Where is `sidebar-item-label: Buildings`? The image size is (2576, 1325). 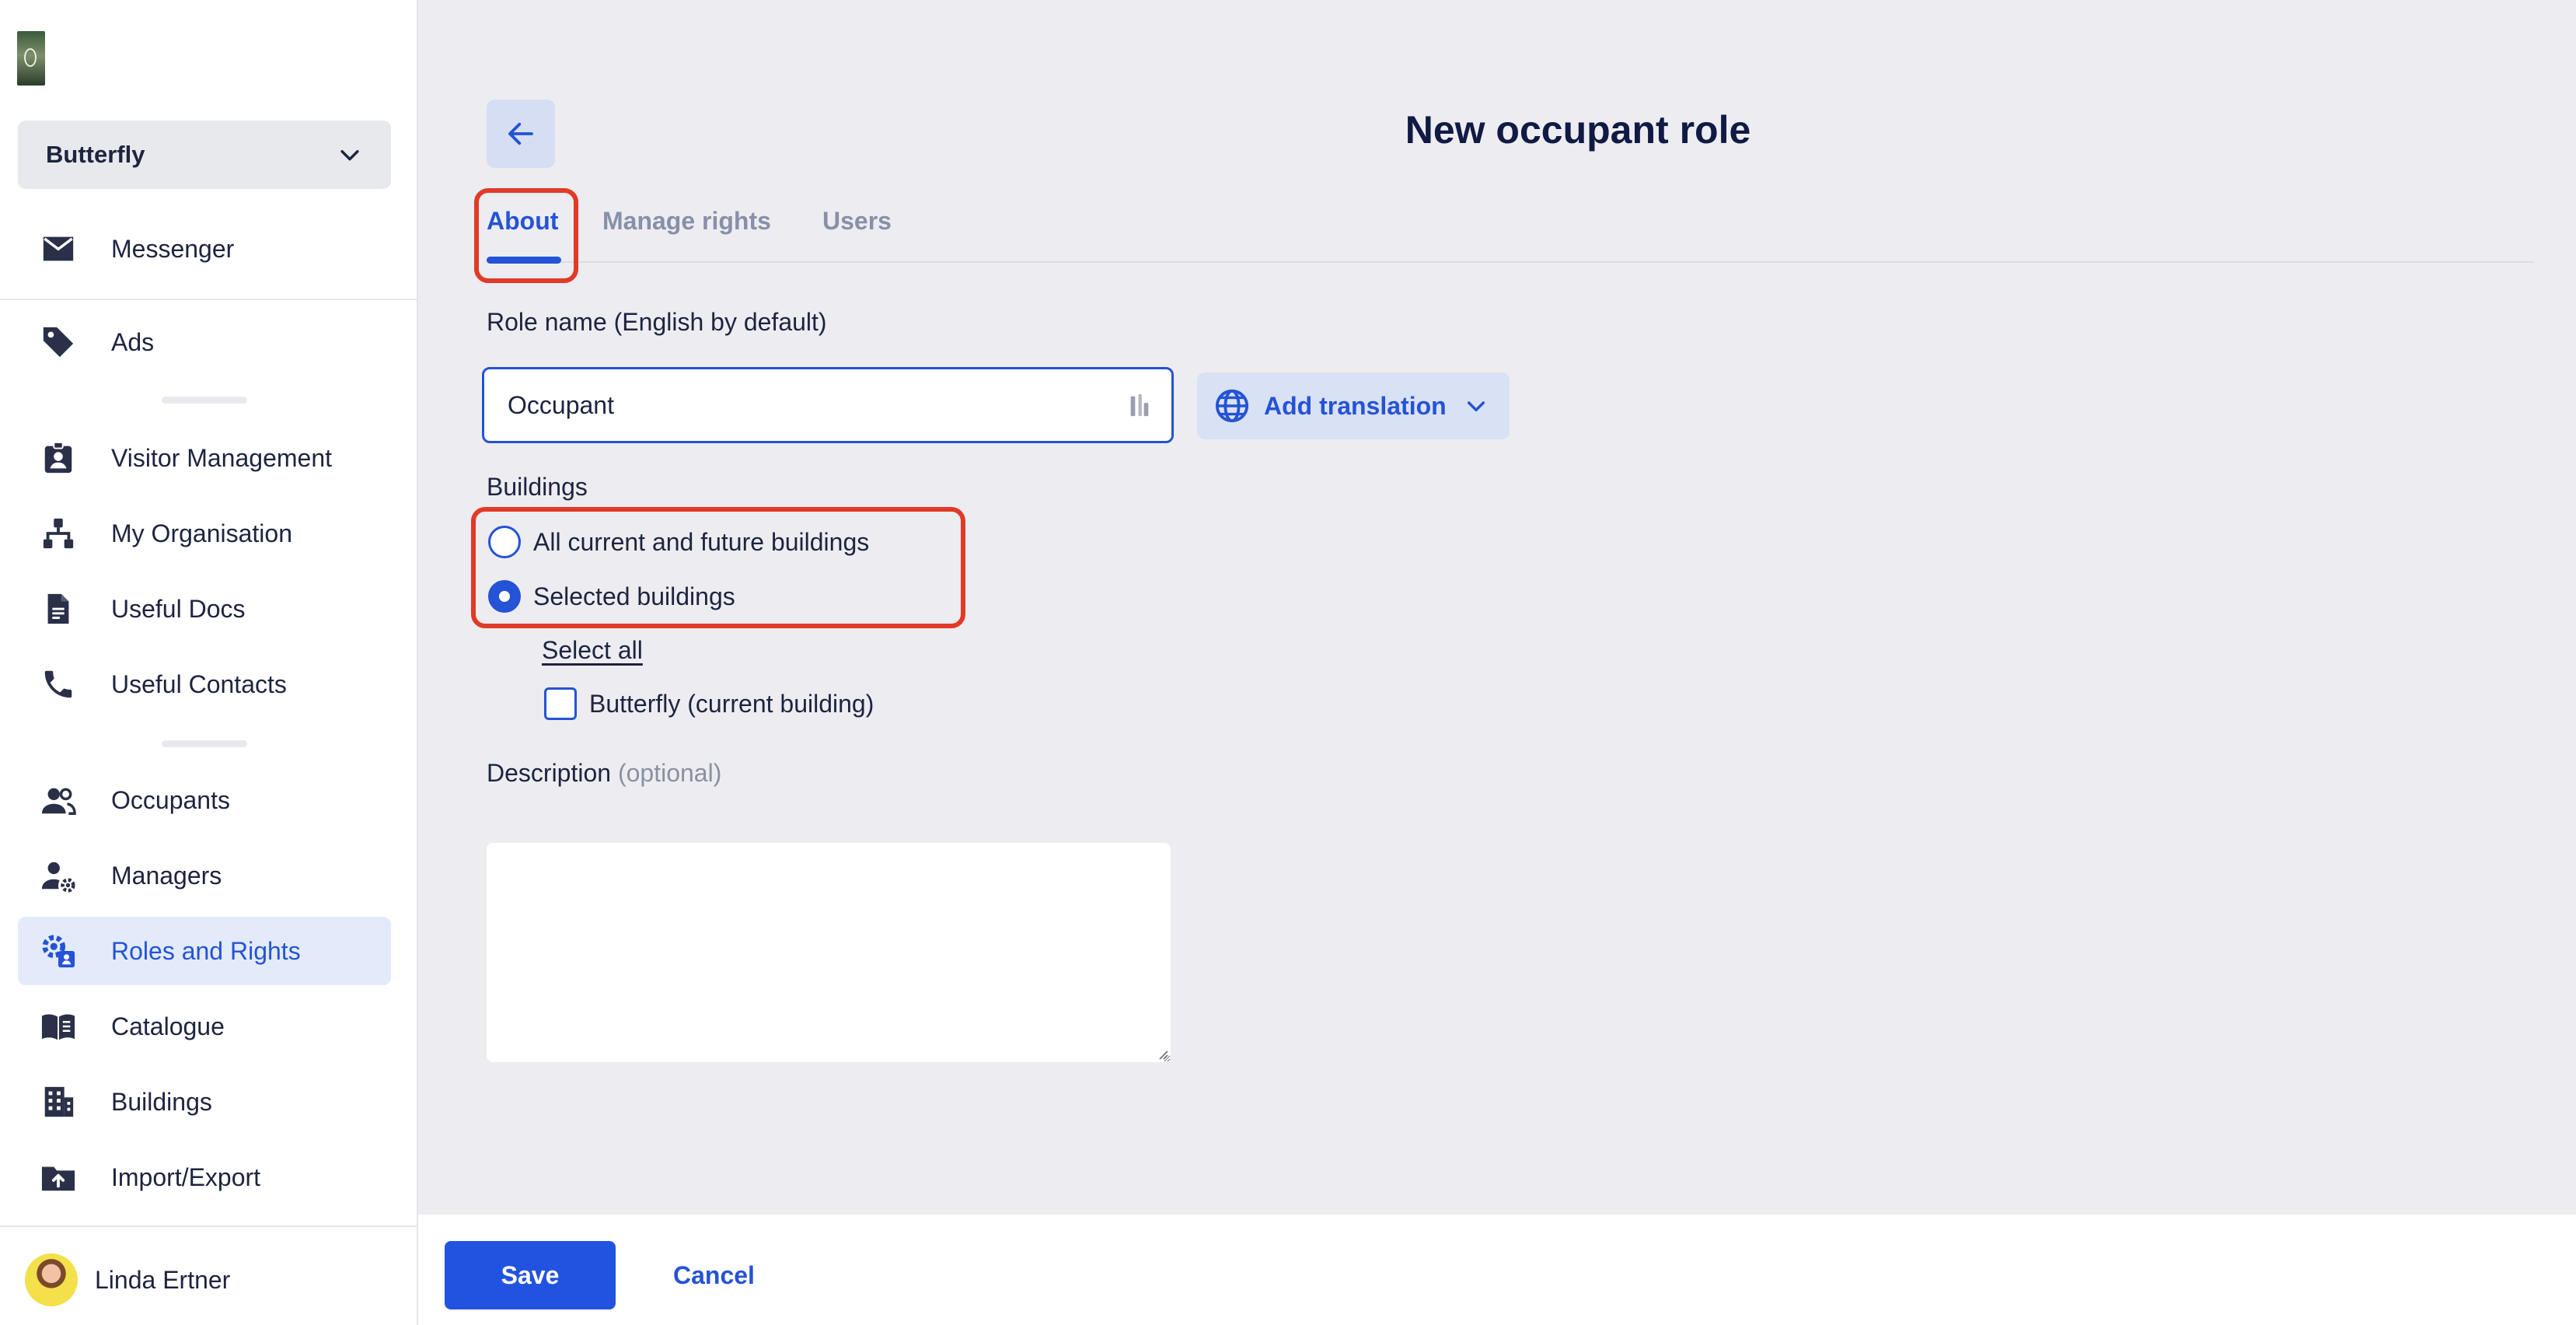 sidebar-item-label: Buildings is located at coordinates (162, 1101).